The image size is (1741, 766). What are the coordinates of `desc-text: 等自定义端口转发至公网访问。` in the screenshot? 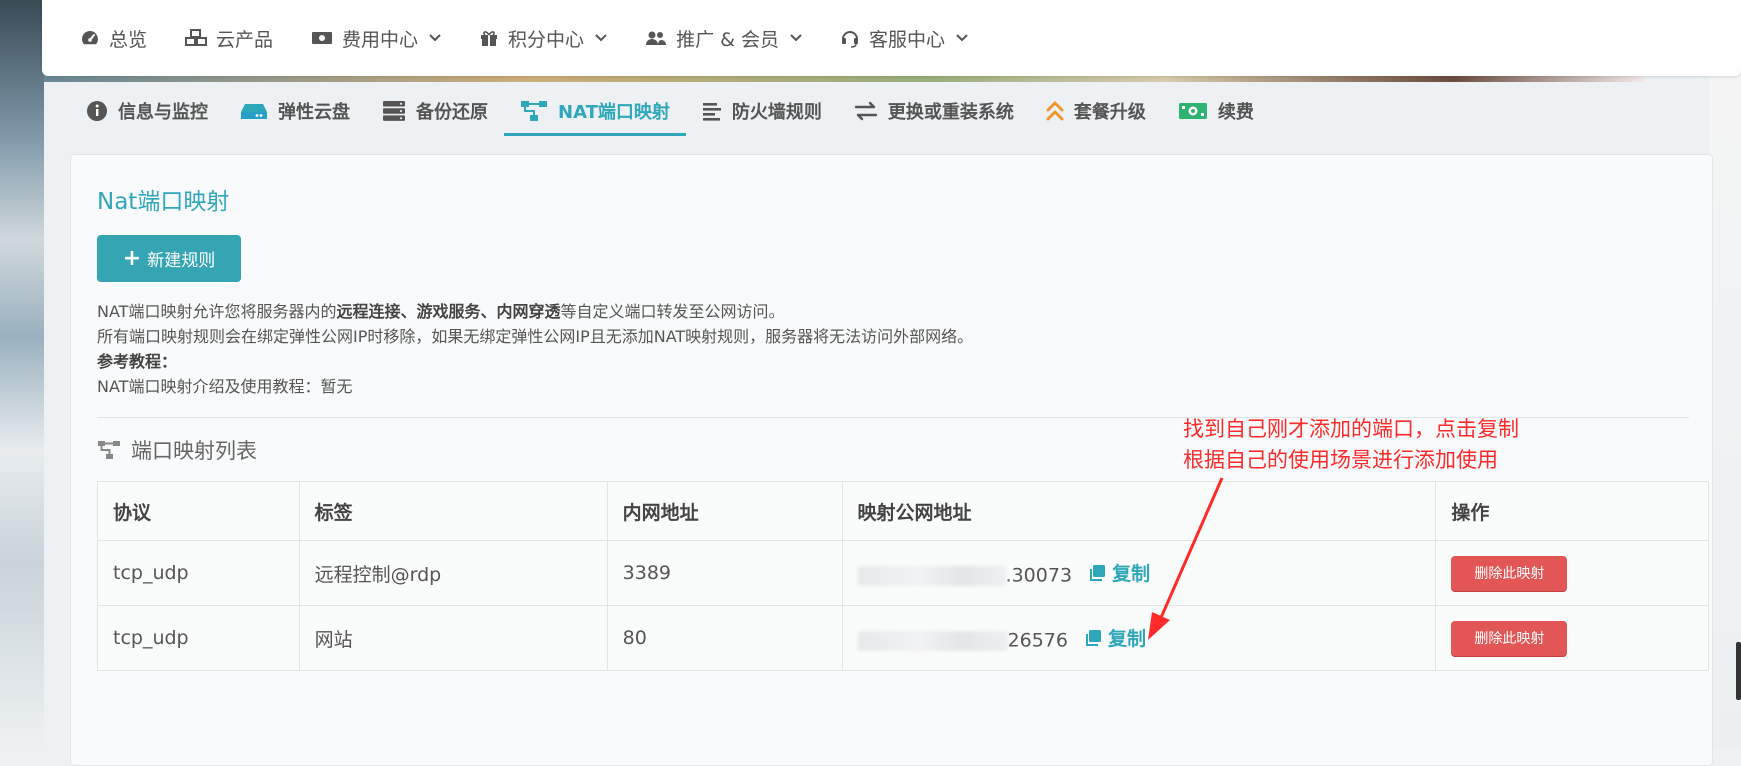 It's located at (672, 311).